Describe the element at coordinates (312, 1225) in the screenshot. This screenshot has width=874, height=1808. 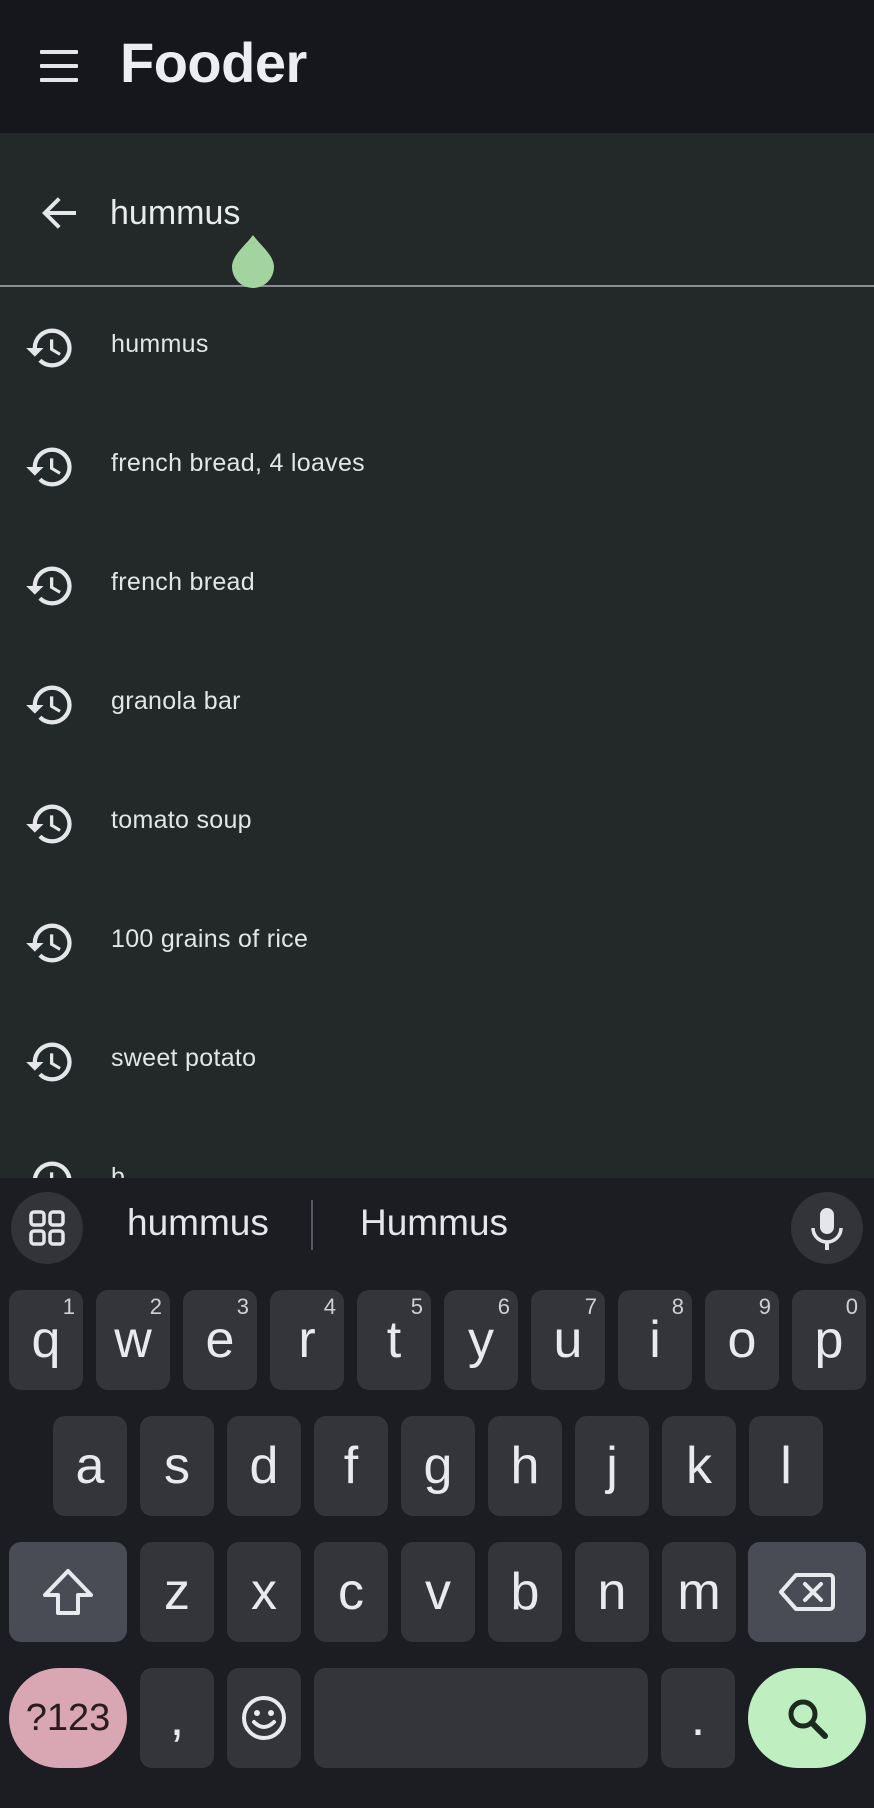
I see `suggestion-divider` at that location.